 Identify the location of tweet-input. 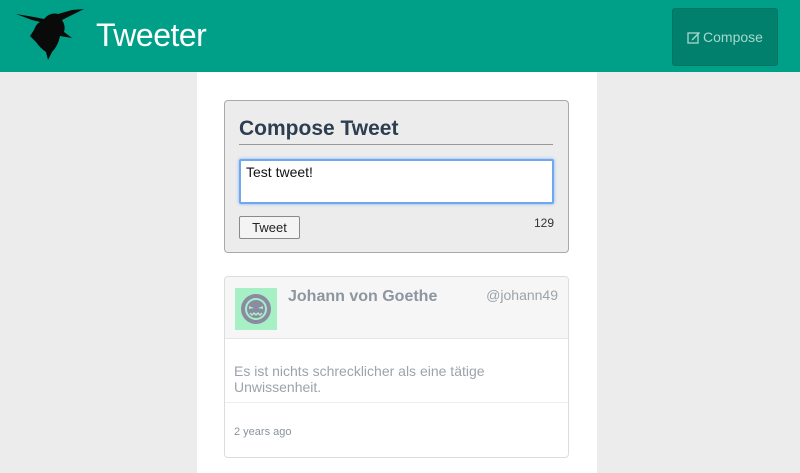
(396, 181).